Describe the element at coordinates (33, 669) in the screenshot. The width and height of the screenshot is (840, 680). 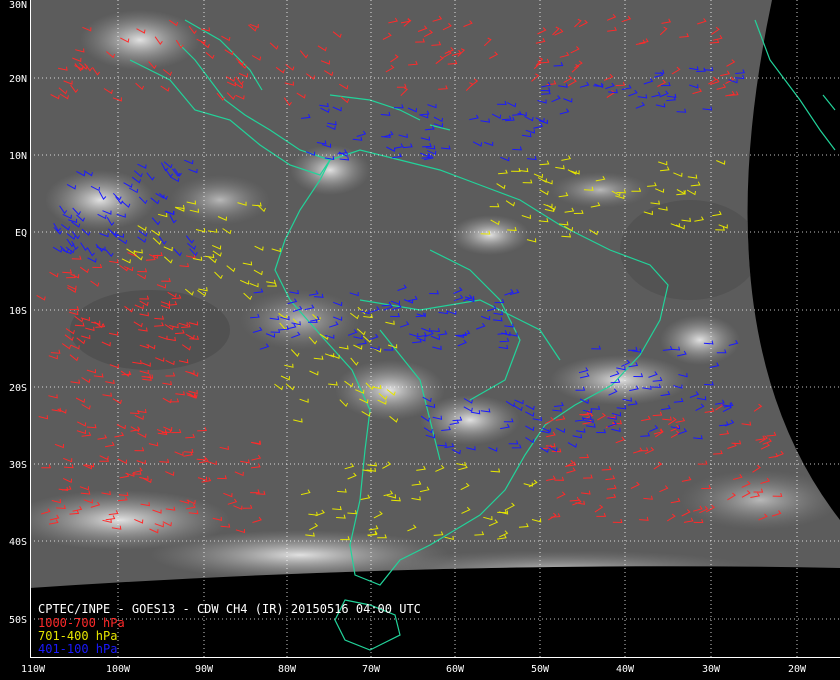
I see `longitude-label: 110W` at that location.